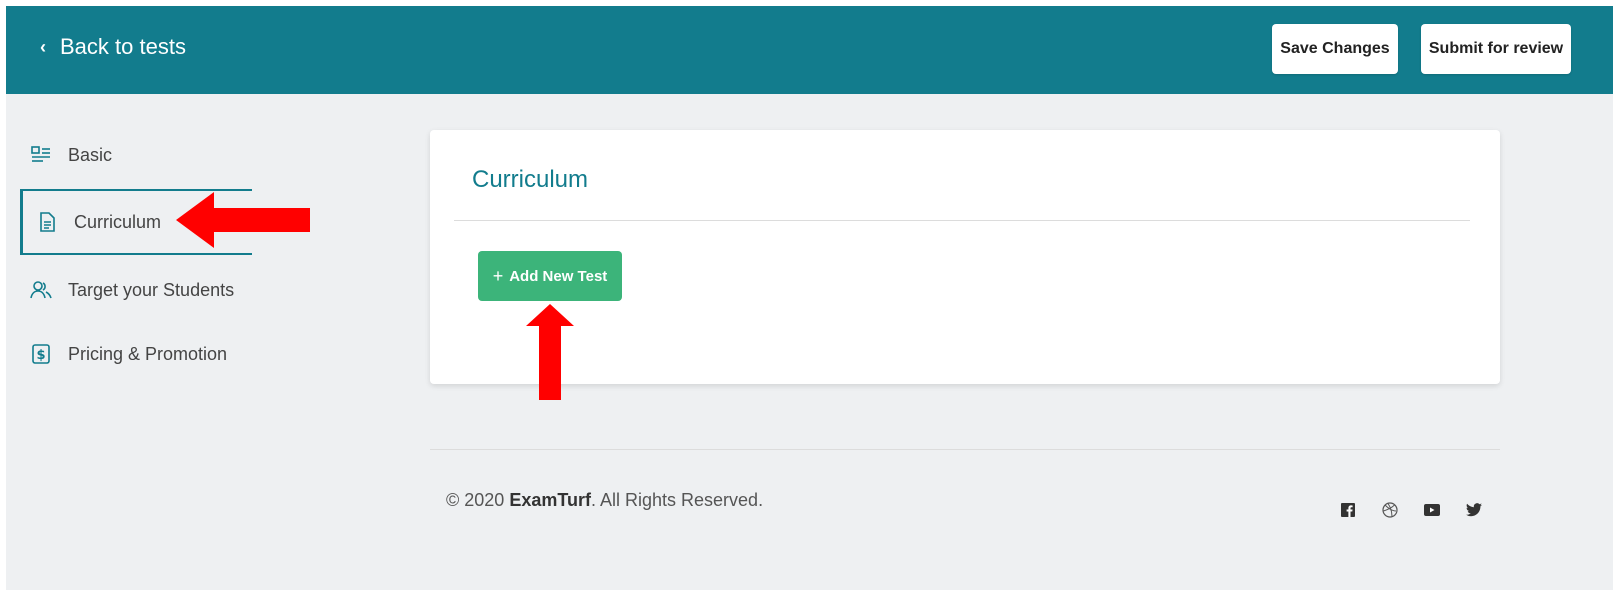  Describe the element at coordinates (41, 290) in the screenshot. I see `users-icon` at that location.